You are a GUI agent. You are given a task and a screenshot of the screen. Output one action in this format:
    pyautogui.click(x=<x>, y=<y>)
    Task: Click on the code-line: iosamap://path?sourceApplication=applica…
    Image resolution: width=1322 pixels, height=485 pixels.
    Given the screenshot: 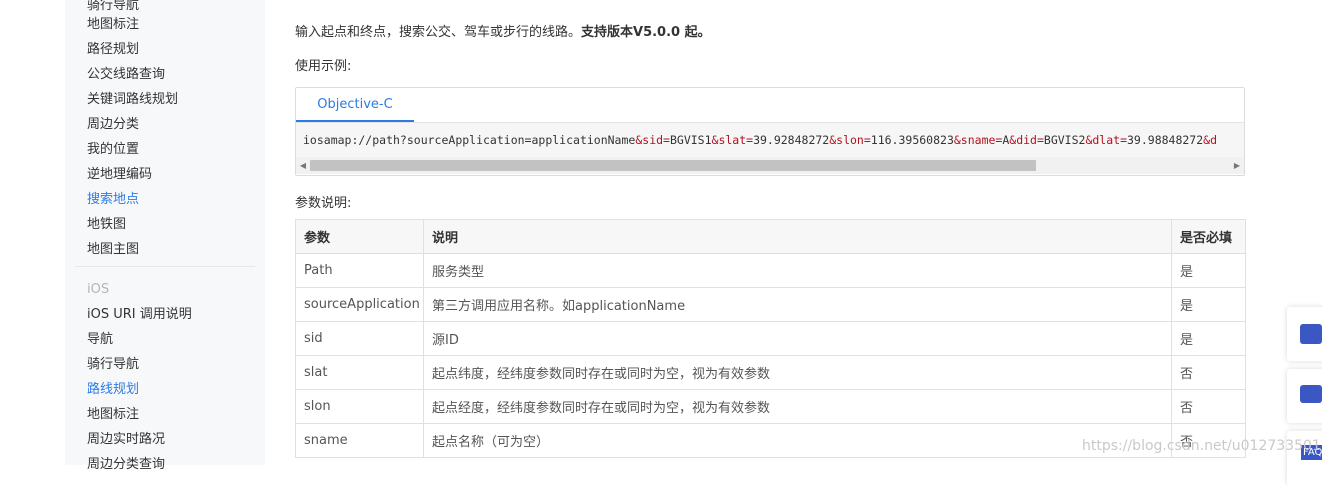 What is the action you would take?
    pyautogui.click(x=770, y=140)
    